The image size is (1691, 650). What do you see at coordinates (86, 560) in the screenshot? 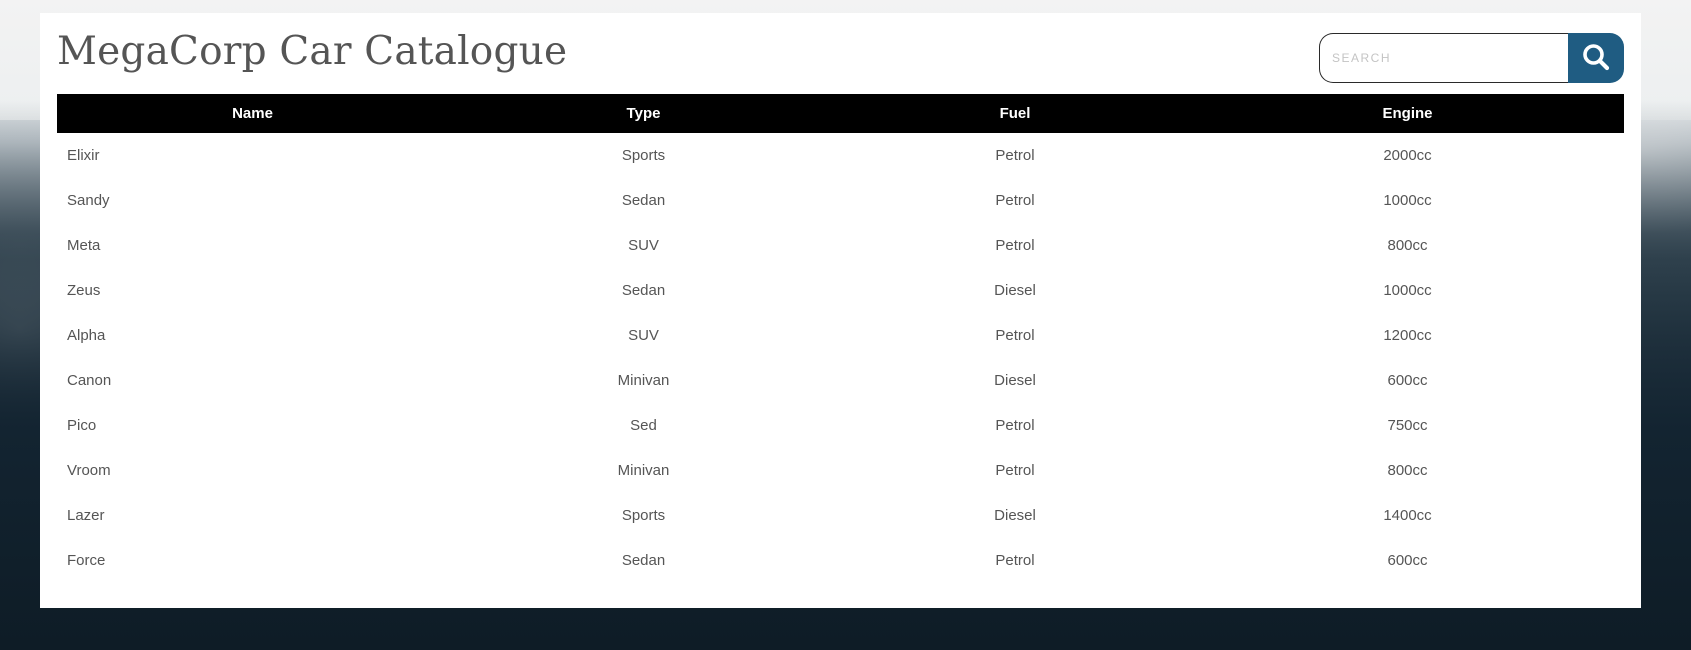
I see `cell-name: Force` at bounding box center [86, 560].